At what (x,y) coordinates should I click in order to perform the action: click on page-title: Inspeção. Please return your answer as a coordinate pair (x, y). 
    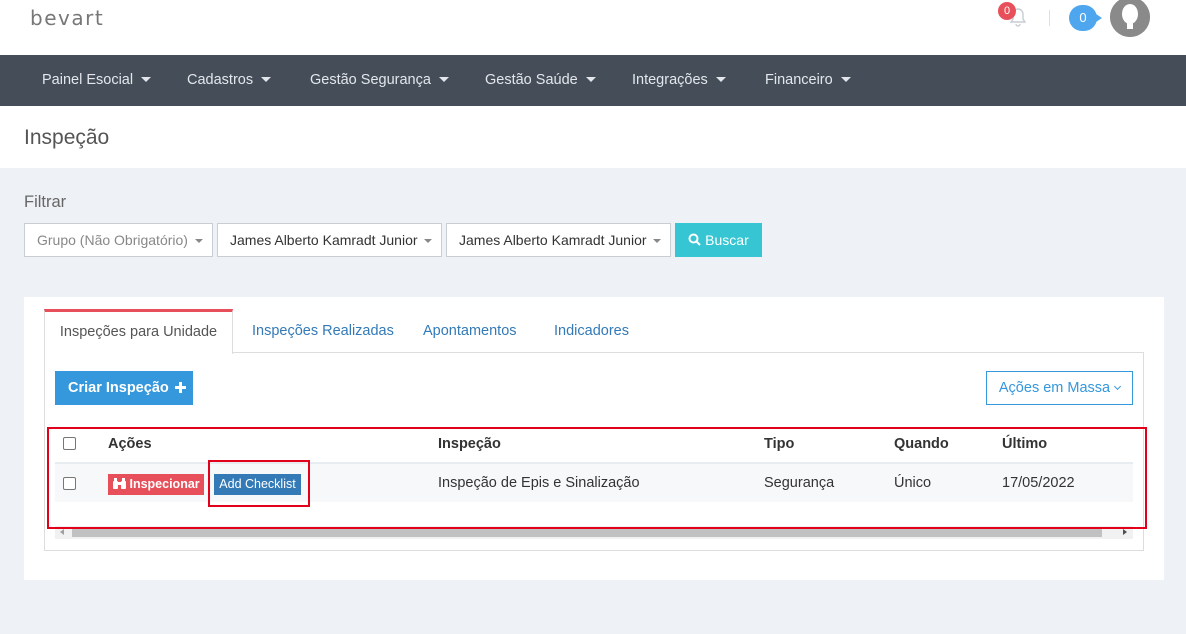
    Looking at the image, I should click on (67, 137).